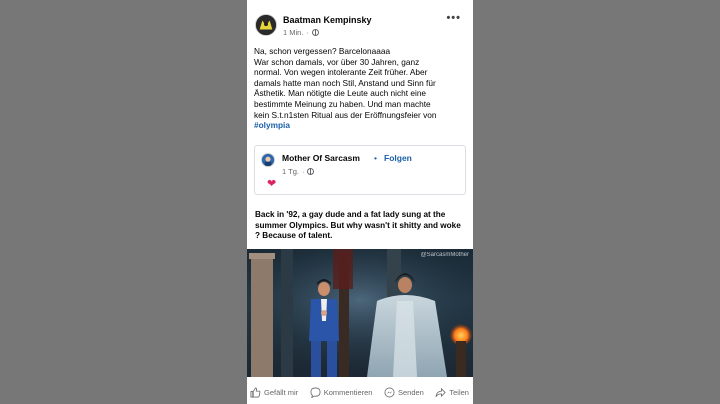  I want to click on comment-icon, so click(315, 392).